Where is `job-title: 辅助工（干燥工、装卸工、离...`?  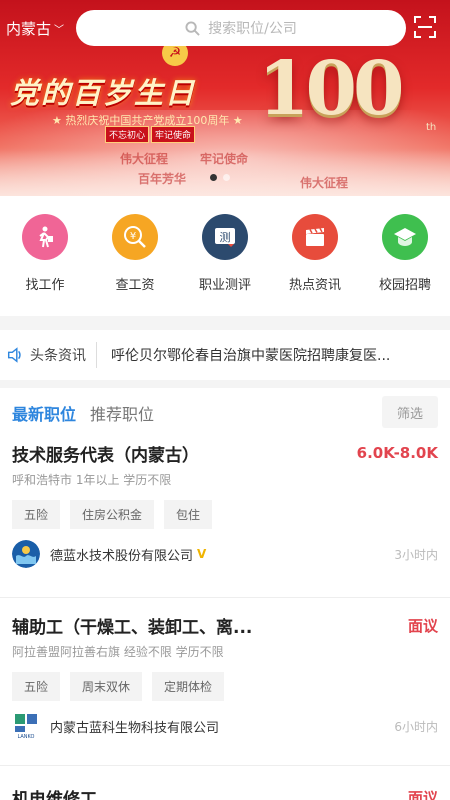 job-title: 辅助工（干燥工、装卸工、离... is located at coordinates (132, 627).